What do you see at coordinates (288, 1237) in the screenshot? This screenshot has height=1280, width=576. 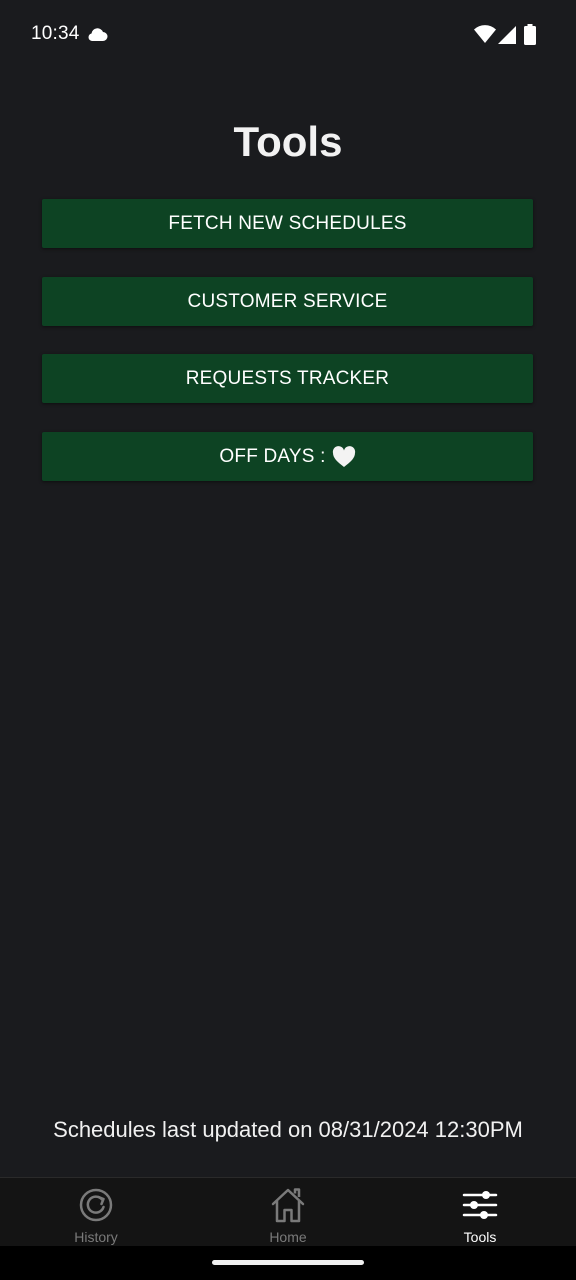 I see `nav-home-label: Home` at bounding box center [288, 1237].